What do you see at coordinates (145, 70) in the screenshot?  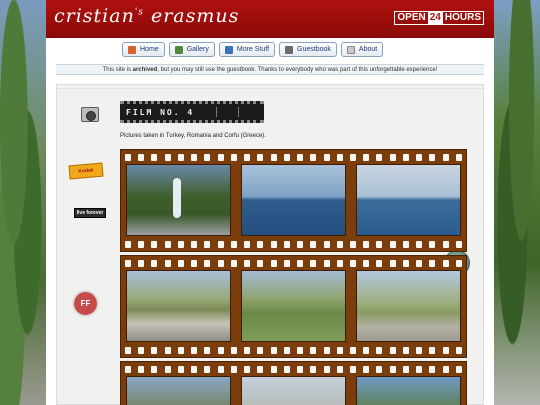 I see `notice-bold: archived` at bounding box center [145, 70].